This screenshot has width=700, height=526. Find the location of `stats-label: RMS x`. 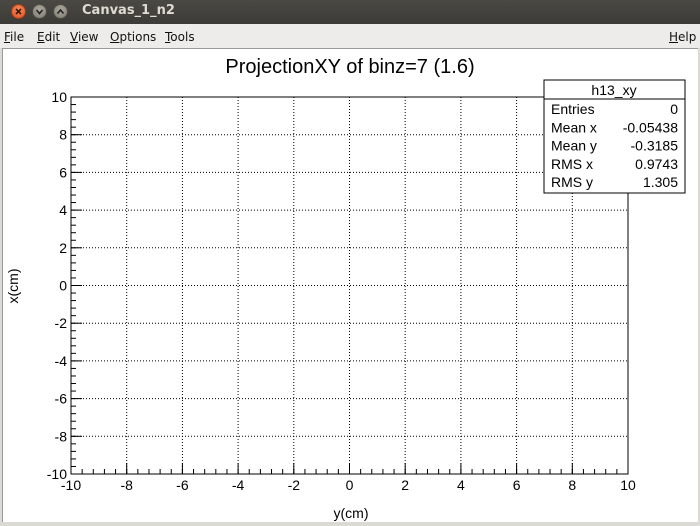

stats-label: RMS x is located at coordinates (572, 164).